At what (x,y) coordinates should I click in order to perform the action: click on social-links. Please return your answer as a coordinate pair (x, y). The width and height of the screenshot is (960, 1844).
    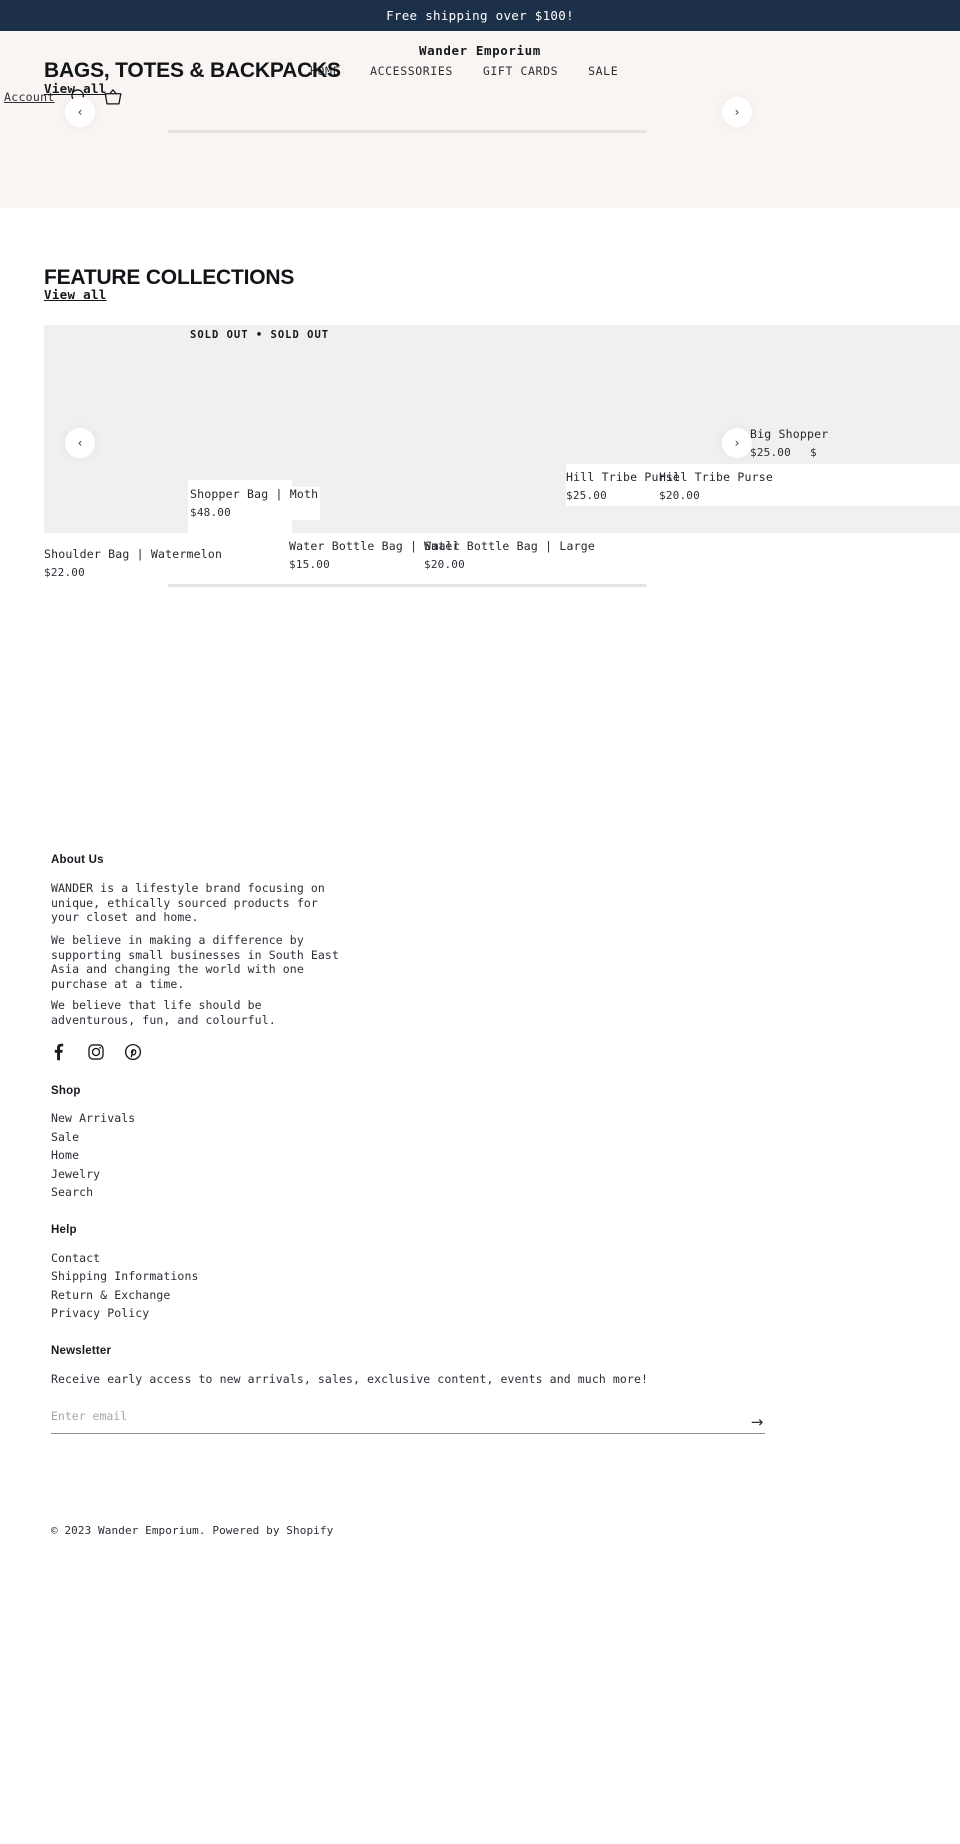
    Looking at the image, I should click on (96, 1052).